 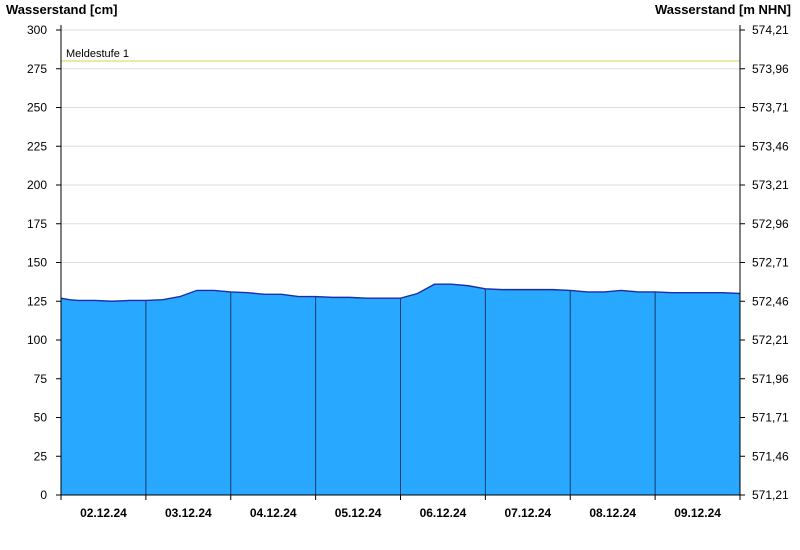 I want to click on right-tick-label-7: 572,96, so click(x=770, y=224).